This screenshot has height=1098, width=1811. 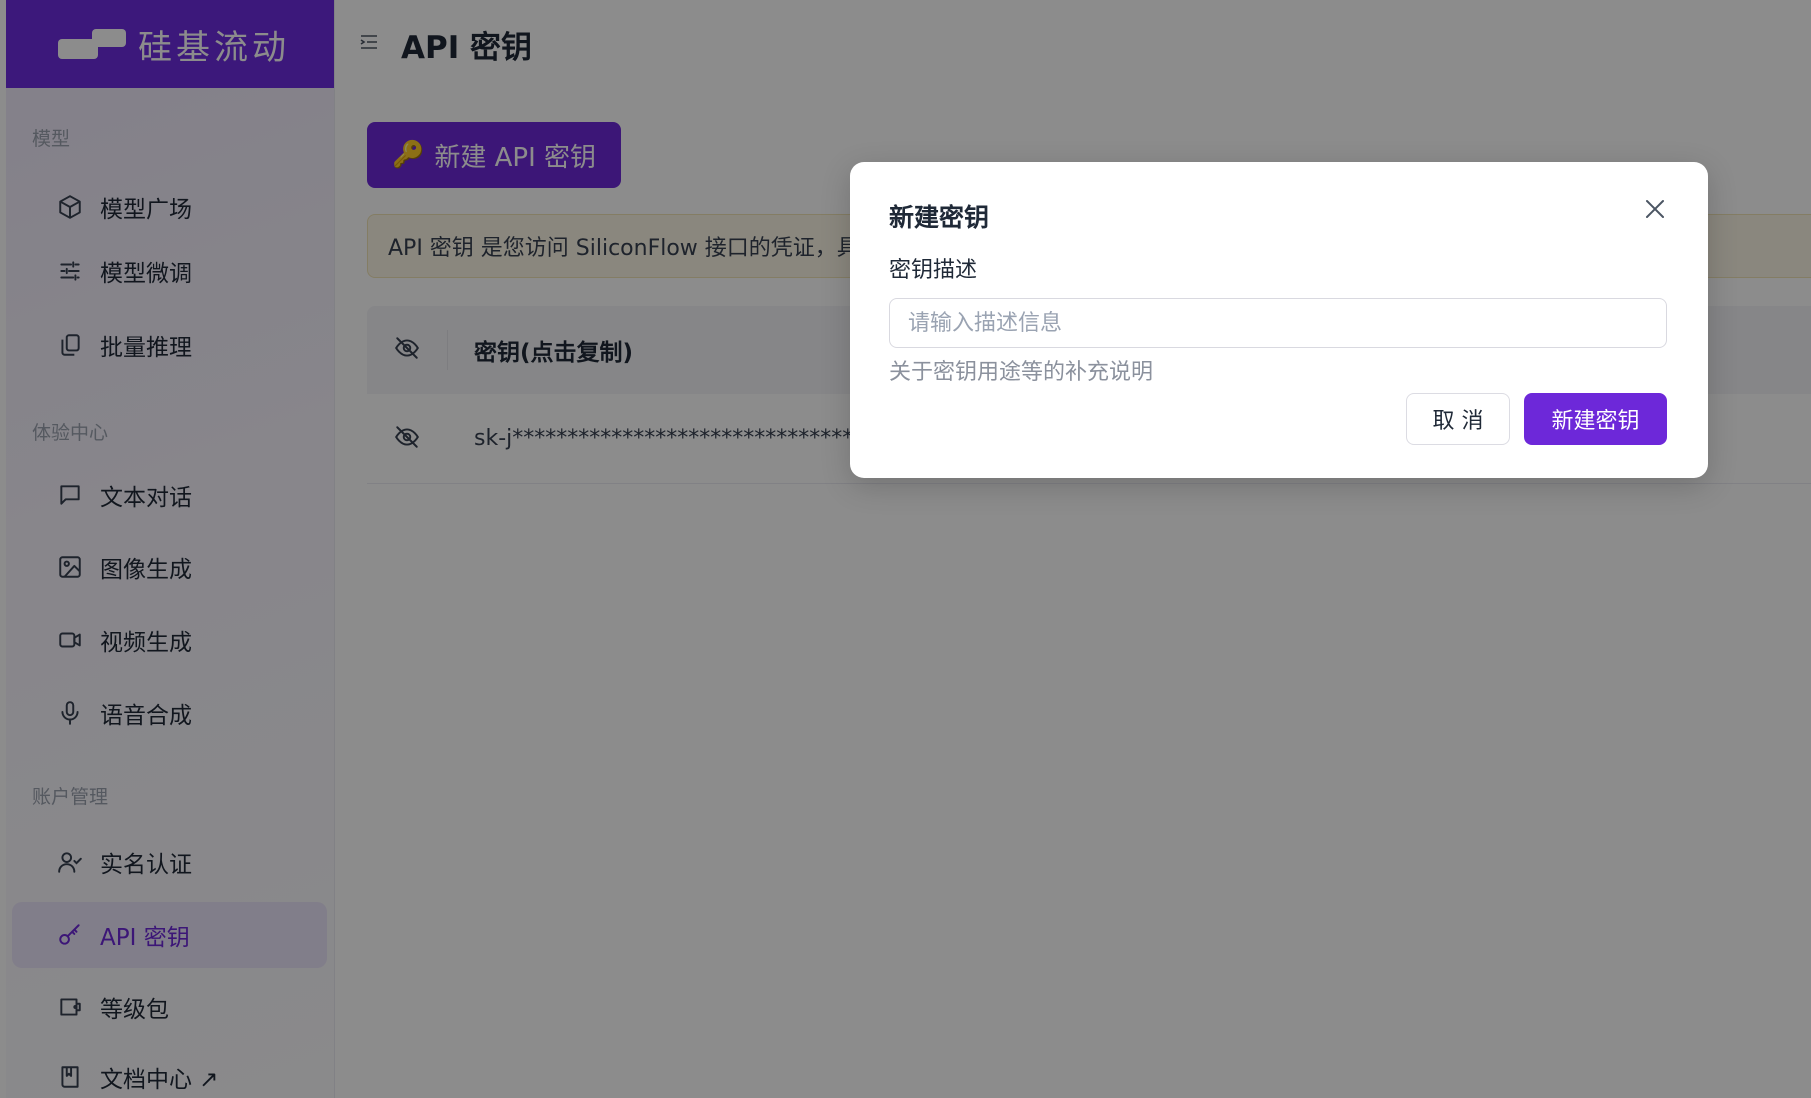 What do you see at coordinates (1278, 323) in the screenshot?
I see `key-description-input` at bounding box center [1278, 323].